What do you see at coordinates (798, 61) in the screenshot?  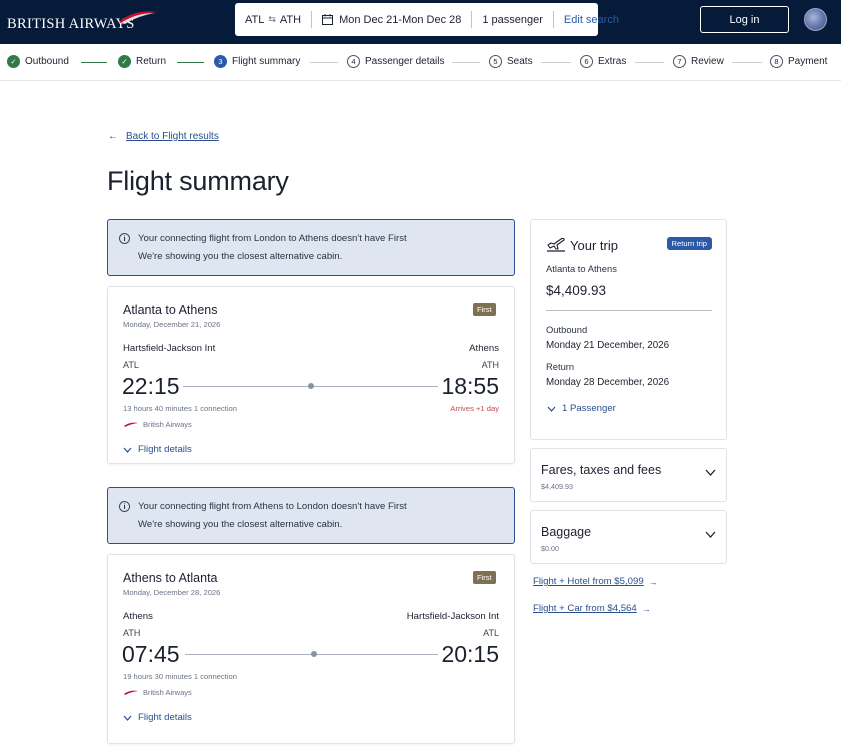 I see `step-payment: 8 Payment` at bounding box center [798, 61].